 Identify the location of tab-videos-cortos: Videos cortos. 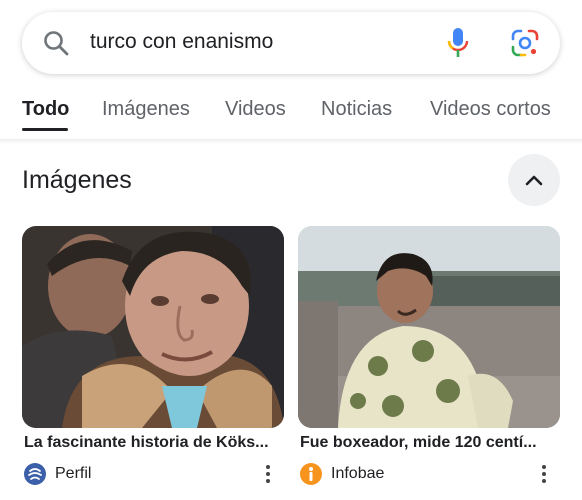
(490, 109).